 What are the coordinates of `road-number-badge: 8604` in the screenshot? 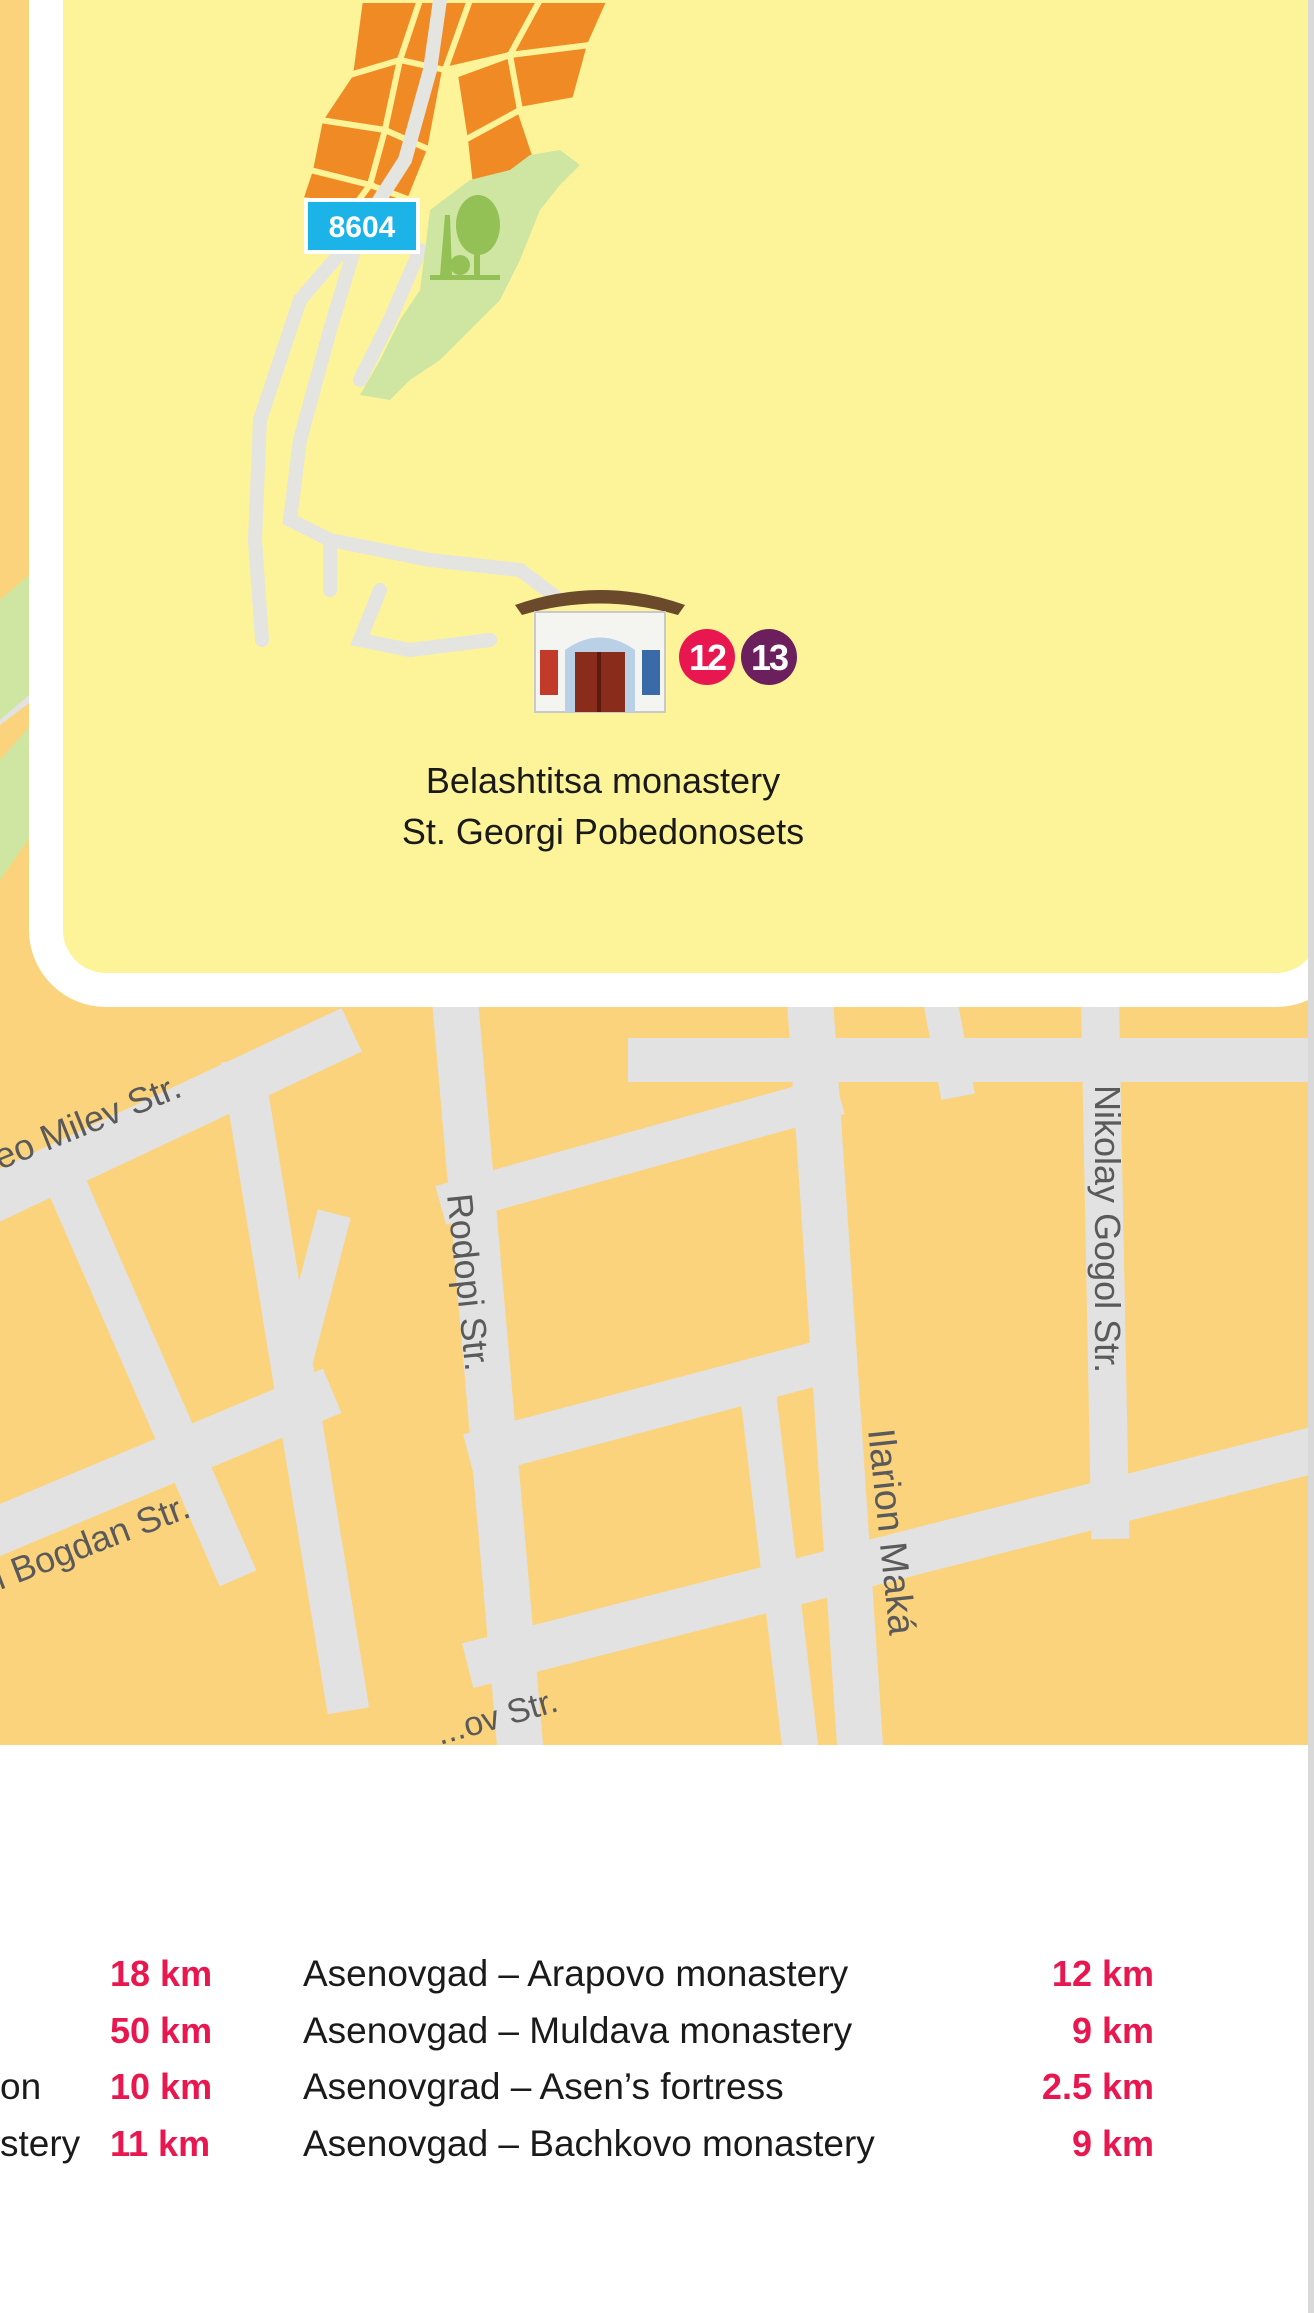 It's located at (362, 226).